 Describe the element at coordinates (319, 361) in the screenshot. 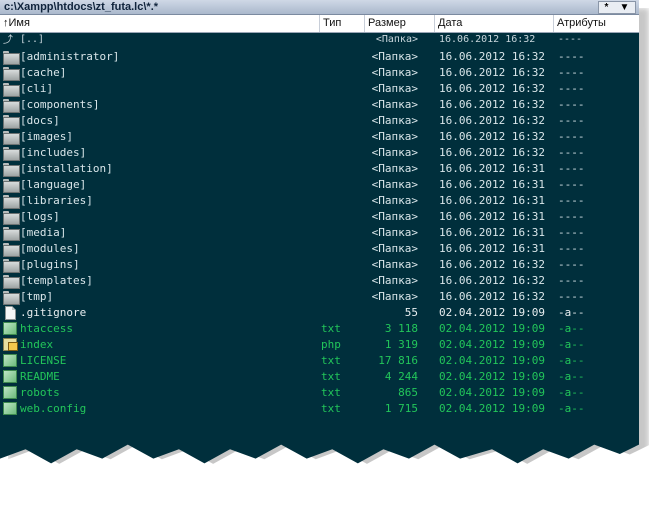

I see `file-row: LICENSE txt 17 816 02.04.2012 19:09 -a--` at that location.